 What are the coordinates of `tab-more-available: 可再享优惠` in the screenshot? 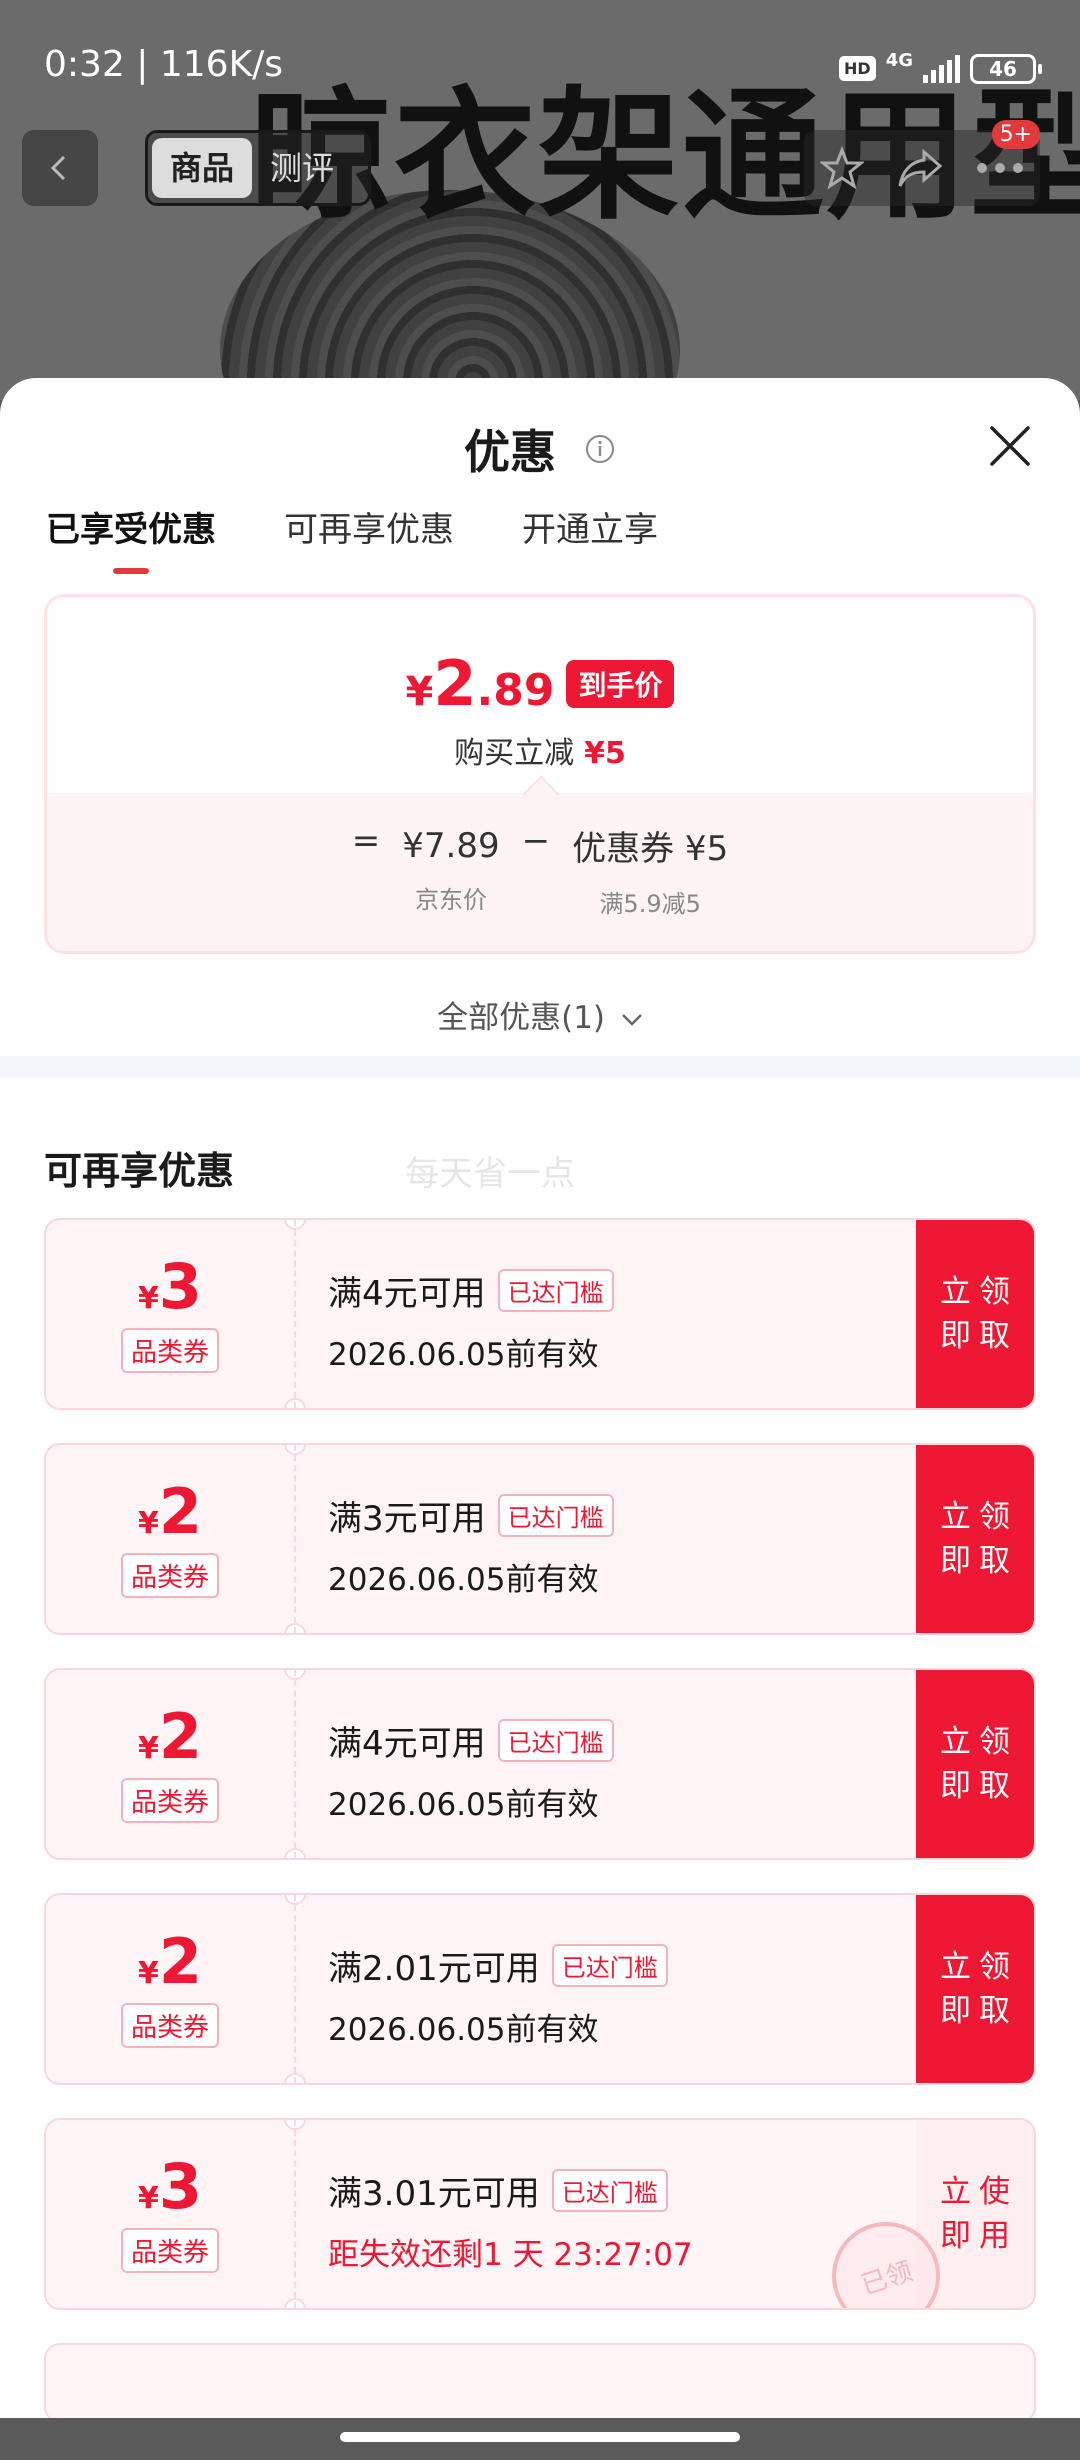 It's located at (369, 531).